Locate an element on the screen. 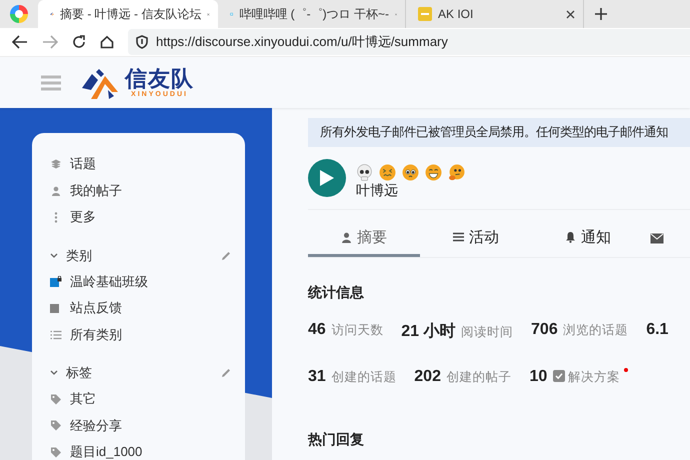 The image size is (690, 460). stat-item: 46 访问天数 is located at coordinates (346, 330).